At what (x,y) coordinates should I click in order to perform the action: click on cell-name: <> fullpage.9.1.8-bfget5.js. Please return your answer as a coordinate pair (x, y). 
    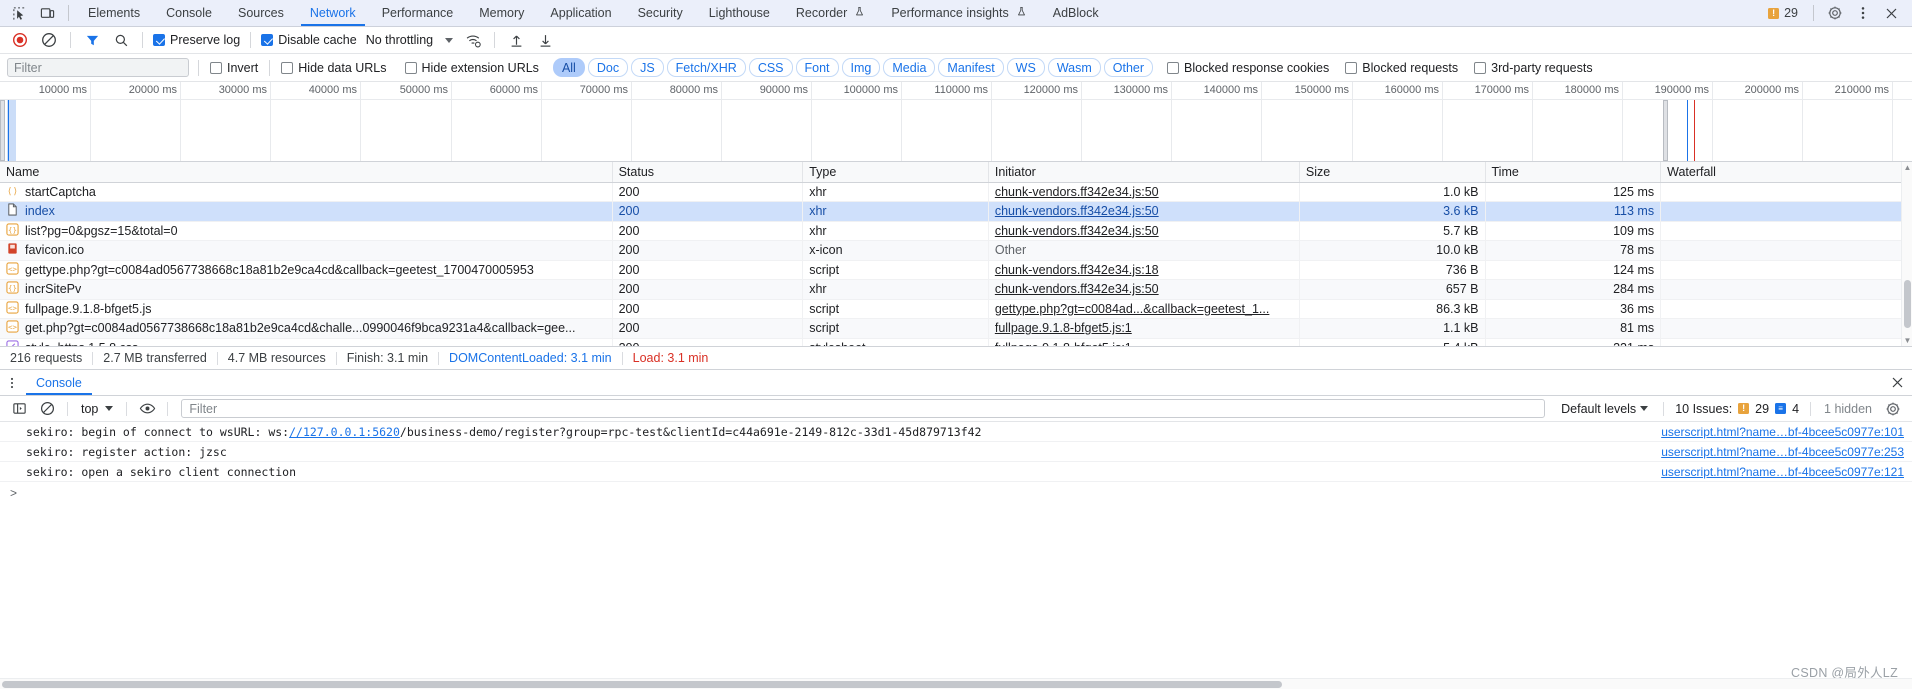
    Looking at the image, I should click on (306, 309).